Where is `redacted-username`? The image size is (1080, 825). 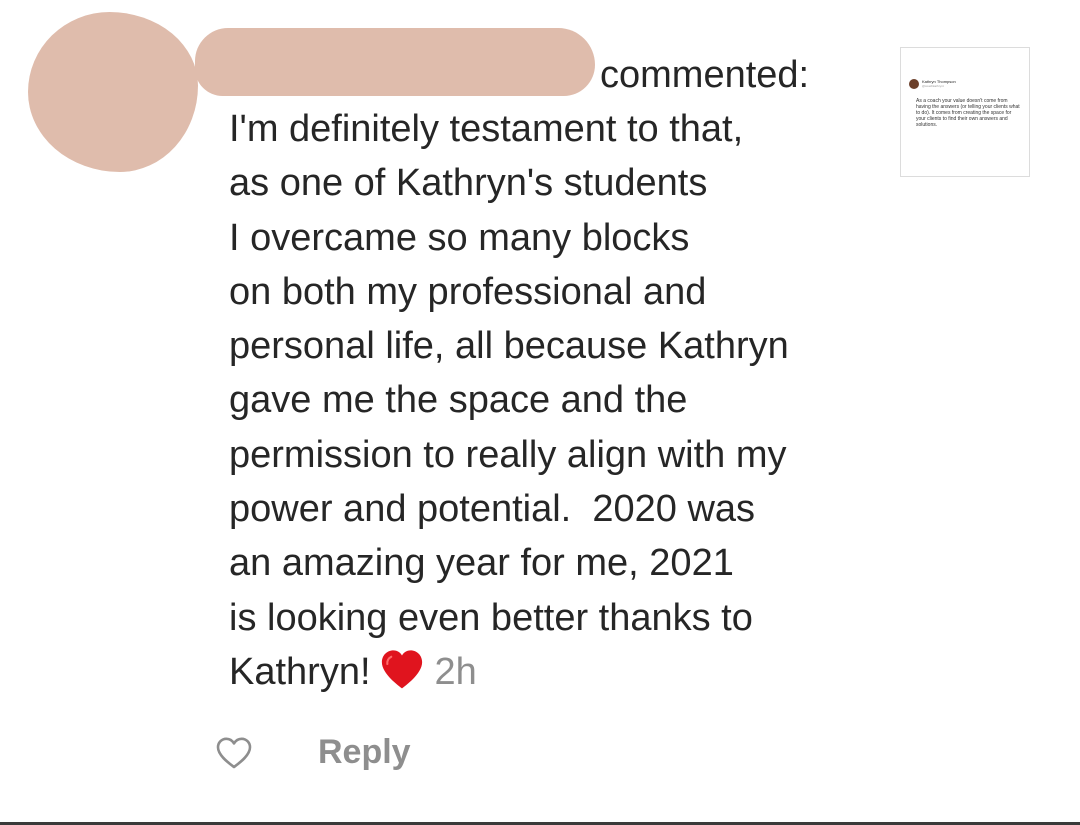
redacted-username is located at coordinates (395, 62).